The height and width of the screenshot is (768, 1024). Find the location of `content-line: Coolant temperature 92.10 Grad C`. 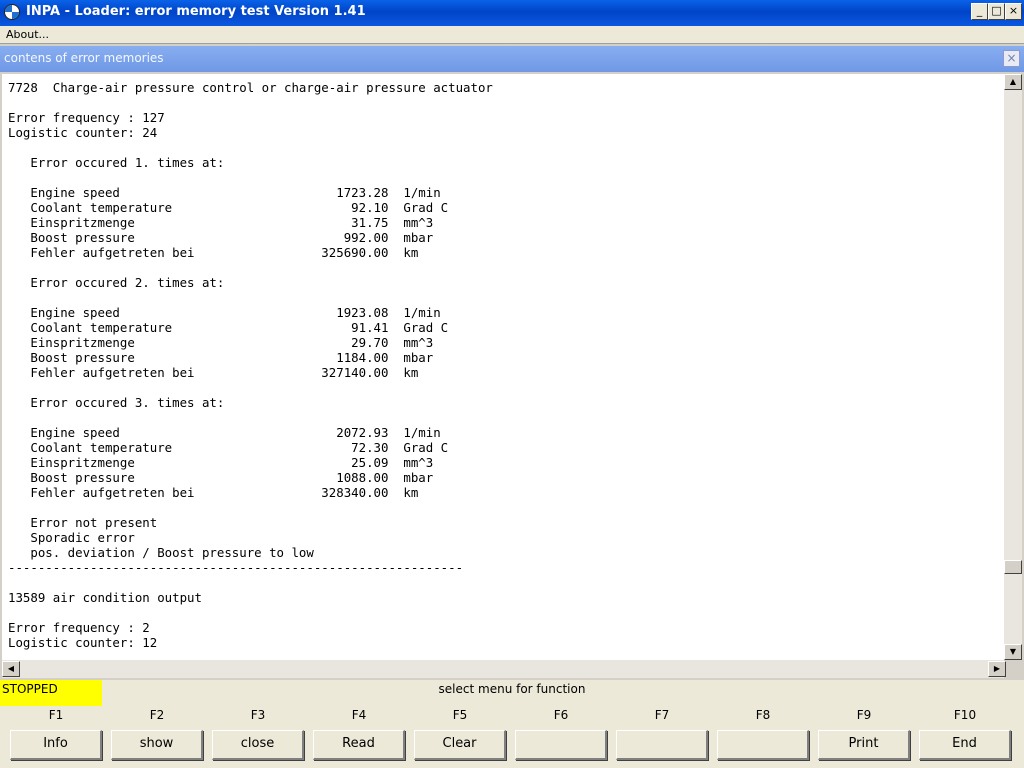

content-line: Coolant temperature 92.10 Grad C is located at coordinates (228, 207).